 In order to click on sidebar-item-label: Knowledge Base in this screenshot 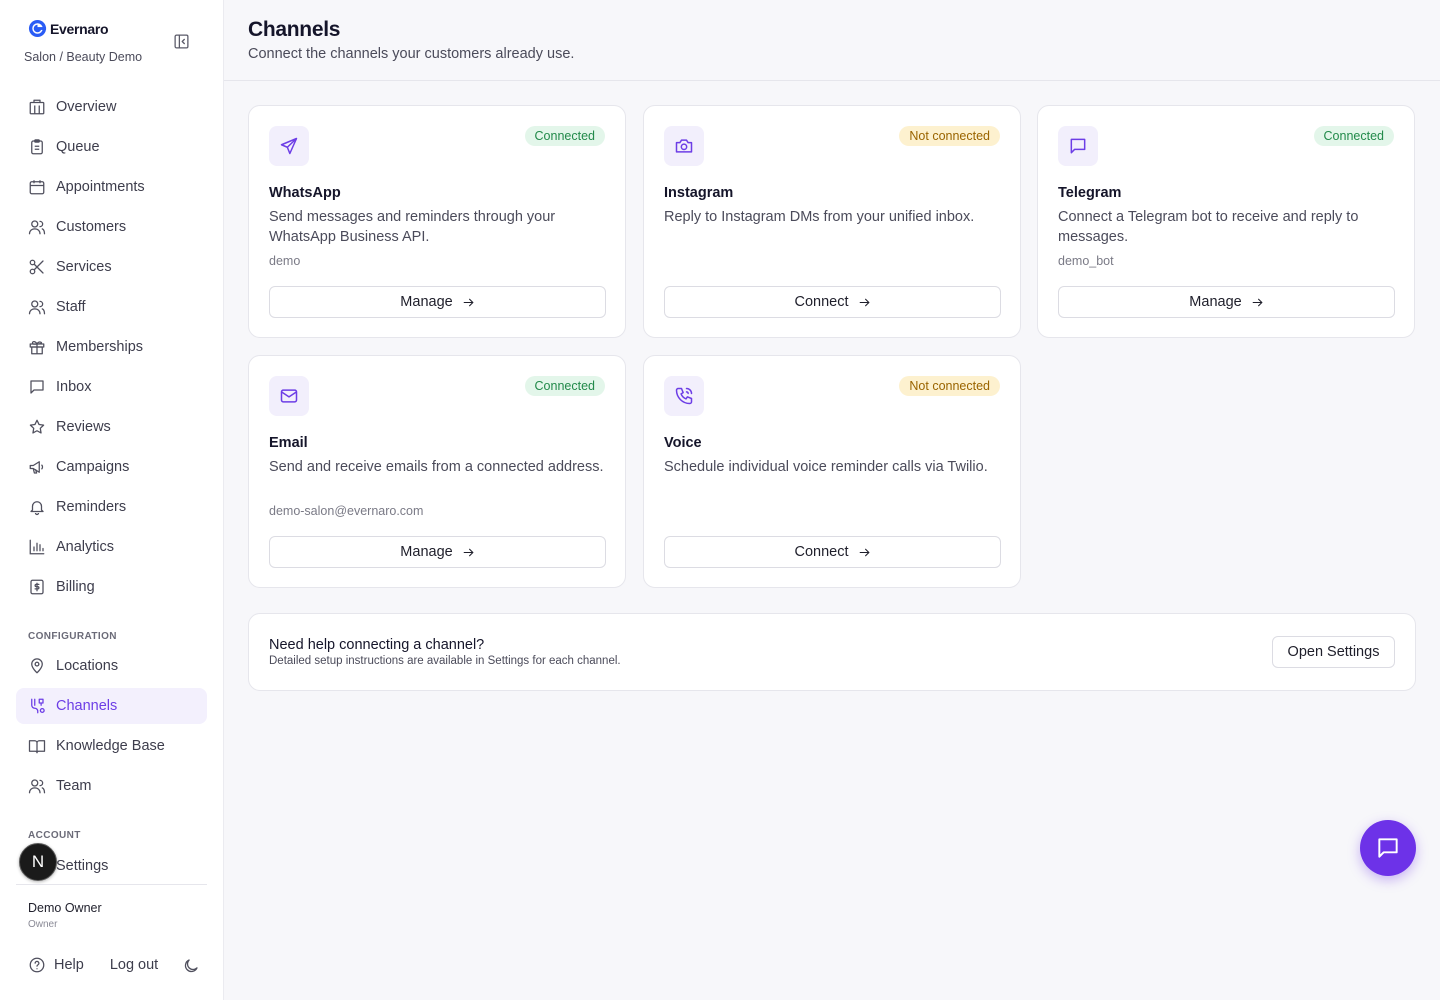, I will do `click(110, 746)`.